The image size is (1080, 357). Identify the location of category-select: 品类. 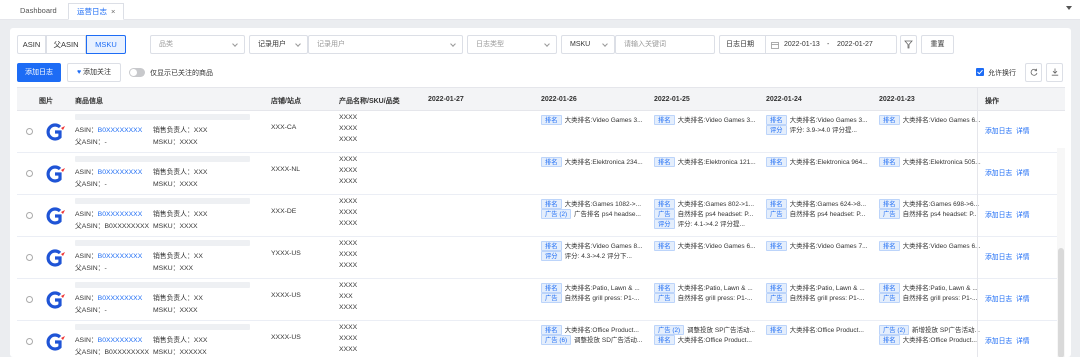
(197, 44).